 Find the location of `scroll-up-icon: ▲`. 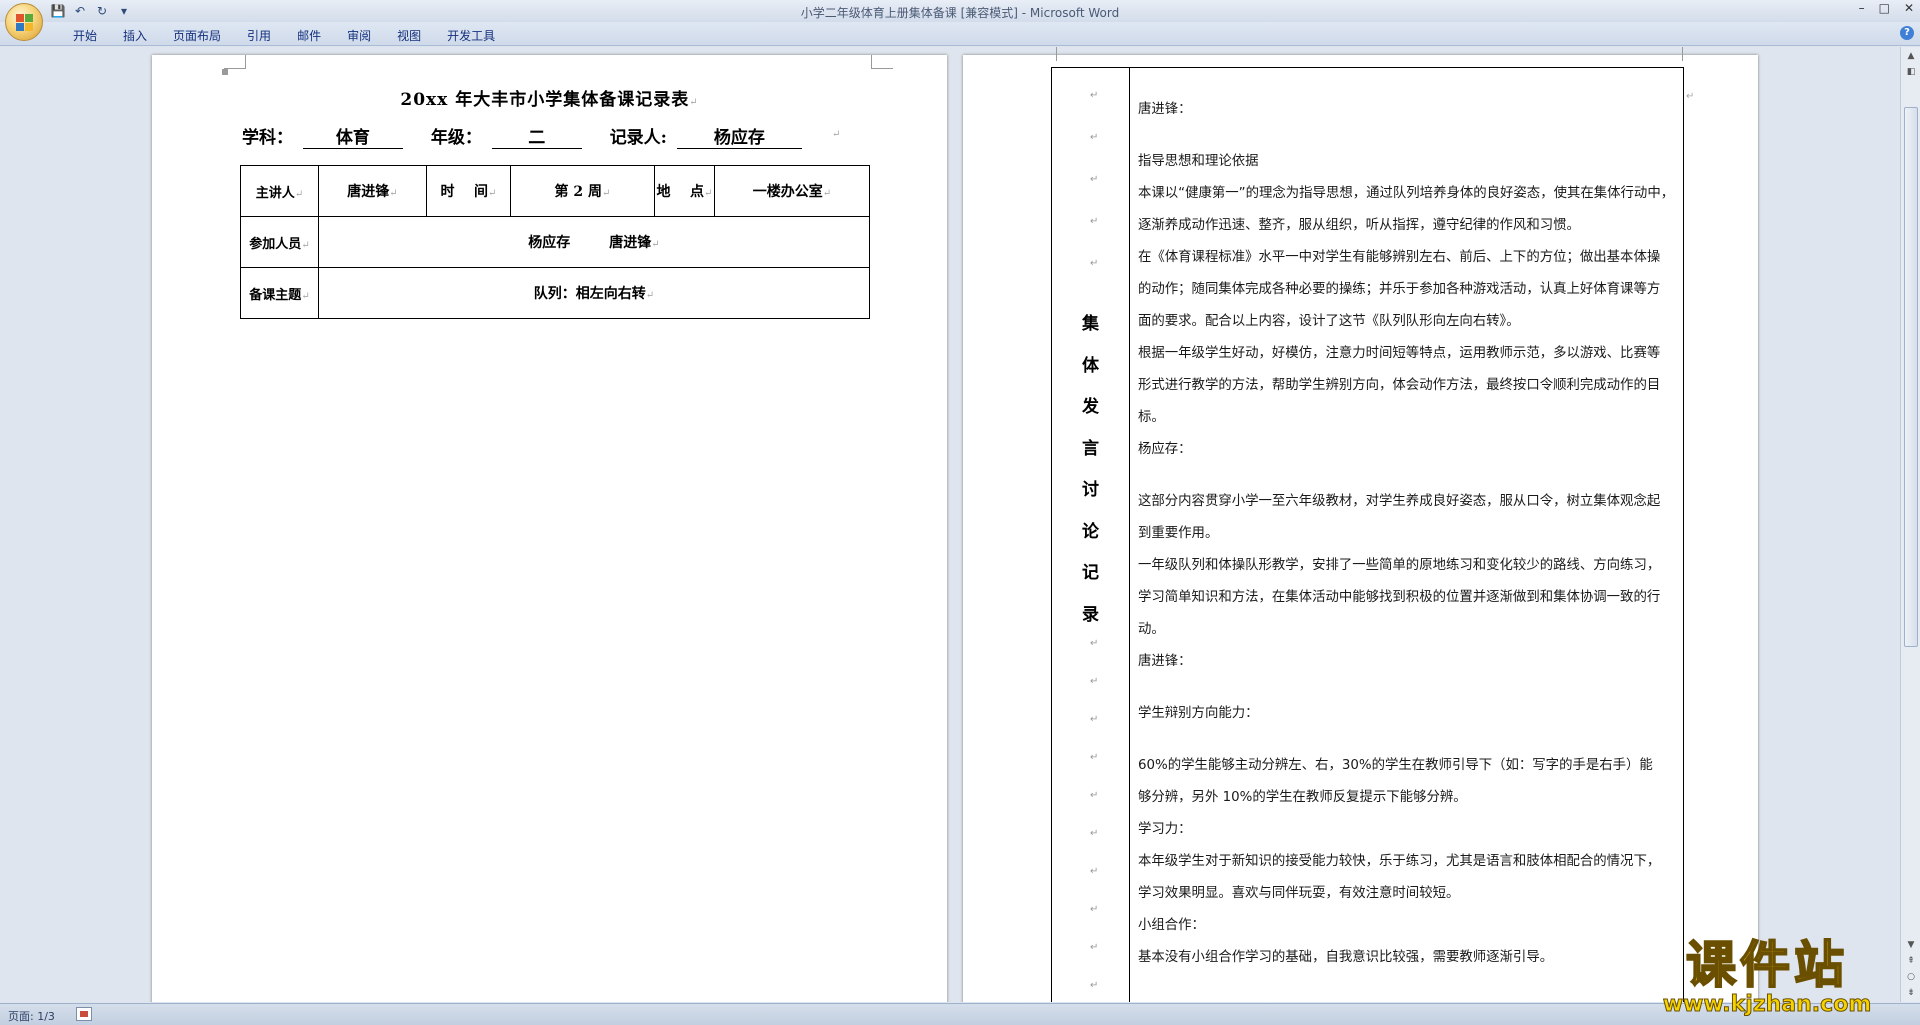

scroll-up-icon: ▲ is located at coordinates (1911, 56).